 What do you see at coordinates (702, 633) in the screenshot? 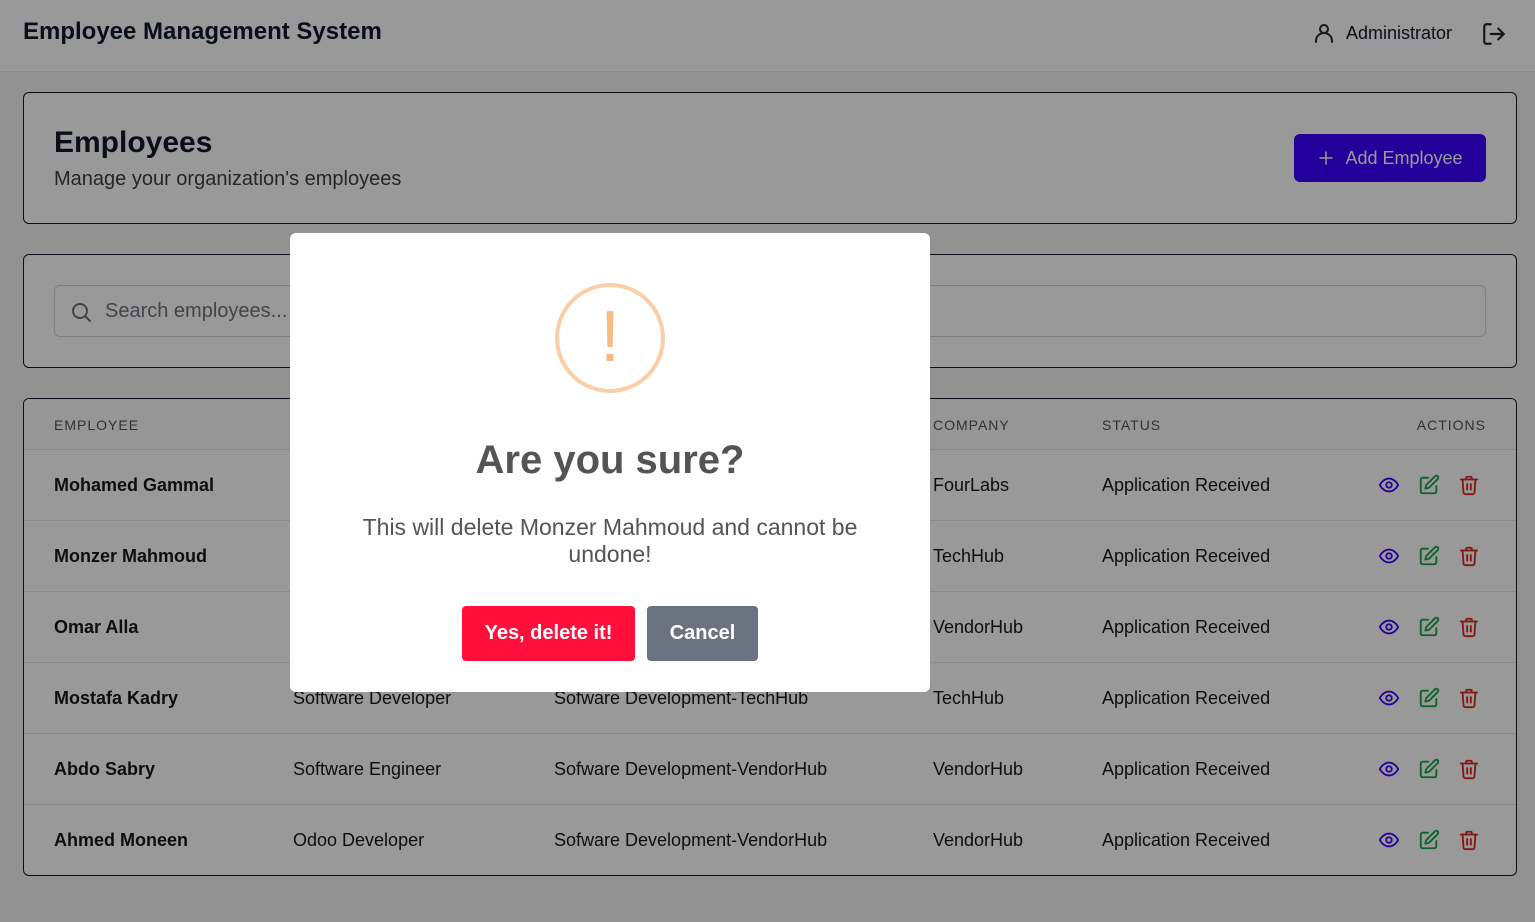
I see `cancel-button: Cancel` at bounding box center [702, 633].